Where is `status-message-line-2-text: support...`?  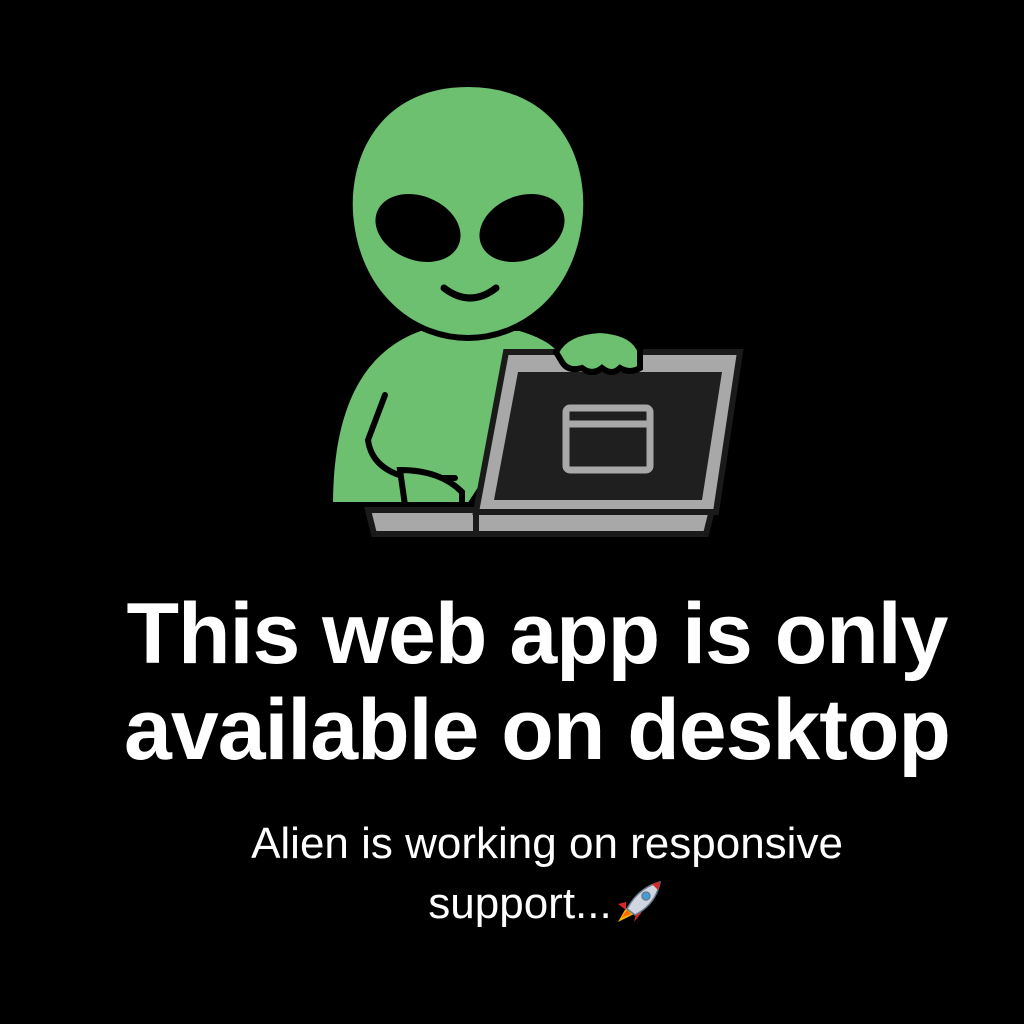 status-message-line-2-text: support... is located at coordinates (520, 903).